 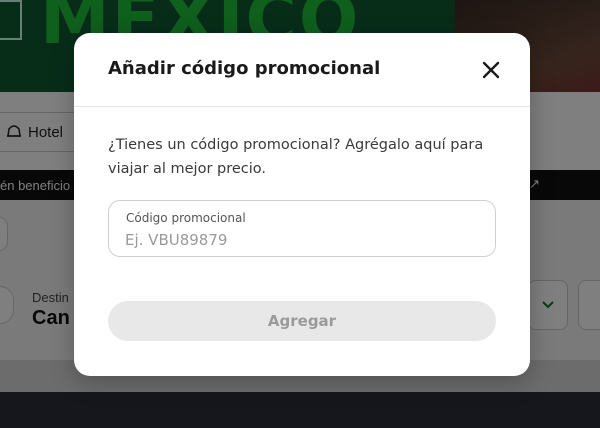 What do you see at coordinates (186, 218) in the screenshot?
I see `promo-code-label: Código promocional` at bounding box center [186, 218].